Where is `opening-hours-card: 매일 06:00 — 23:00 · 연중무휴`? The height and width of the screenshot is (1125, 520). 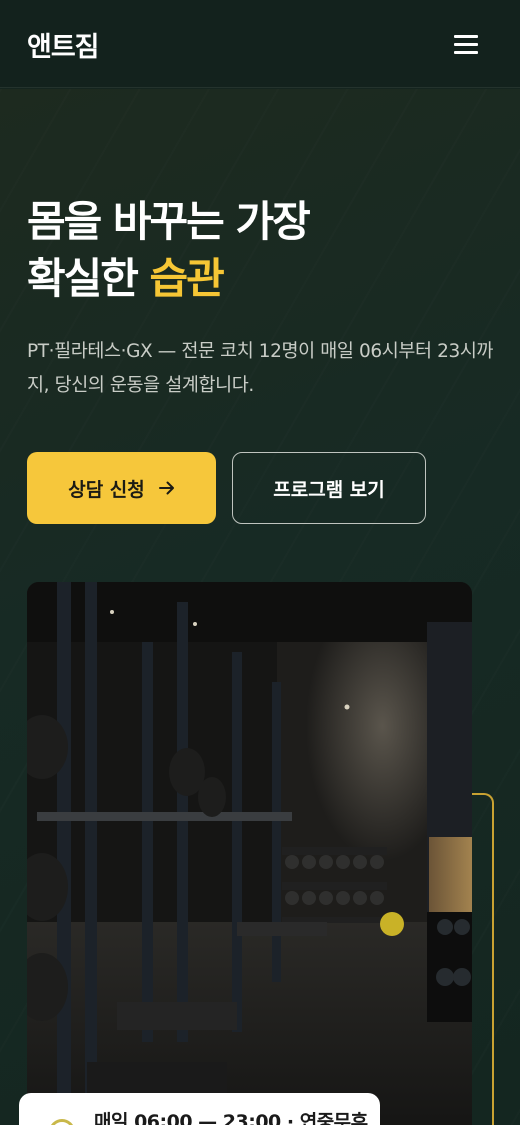 opening-hours-card: 매일 06:00 — 23:00 · 연중무휴 is located at coordinates (199, 1109).